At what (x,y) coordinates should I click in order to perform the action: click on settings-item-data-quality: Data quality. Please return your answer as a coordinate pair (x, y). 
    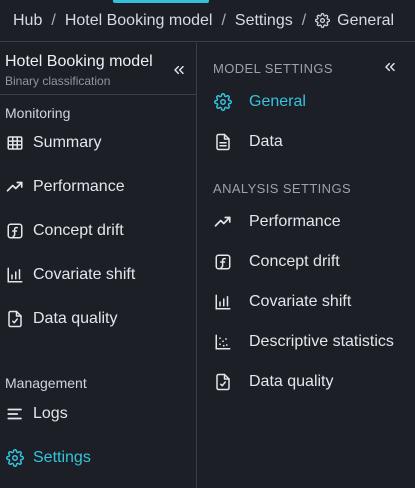
    Looking at the image, I should click on (273, 382).